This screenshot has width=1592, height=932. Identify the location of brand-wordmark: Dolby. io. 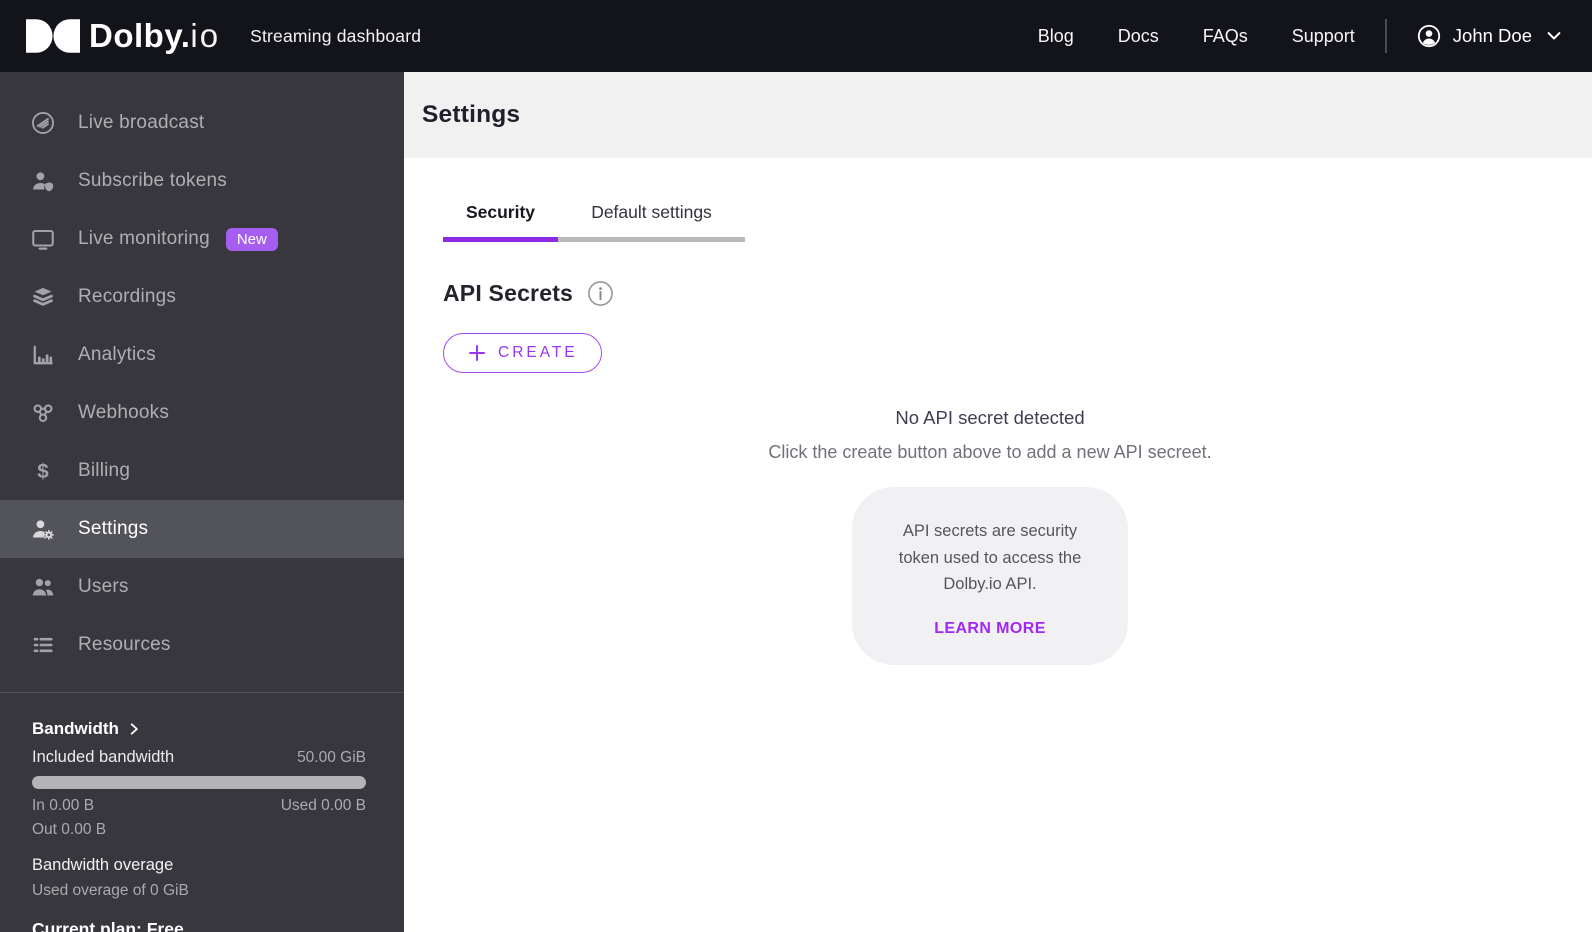
(154, 36).